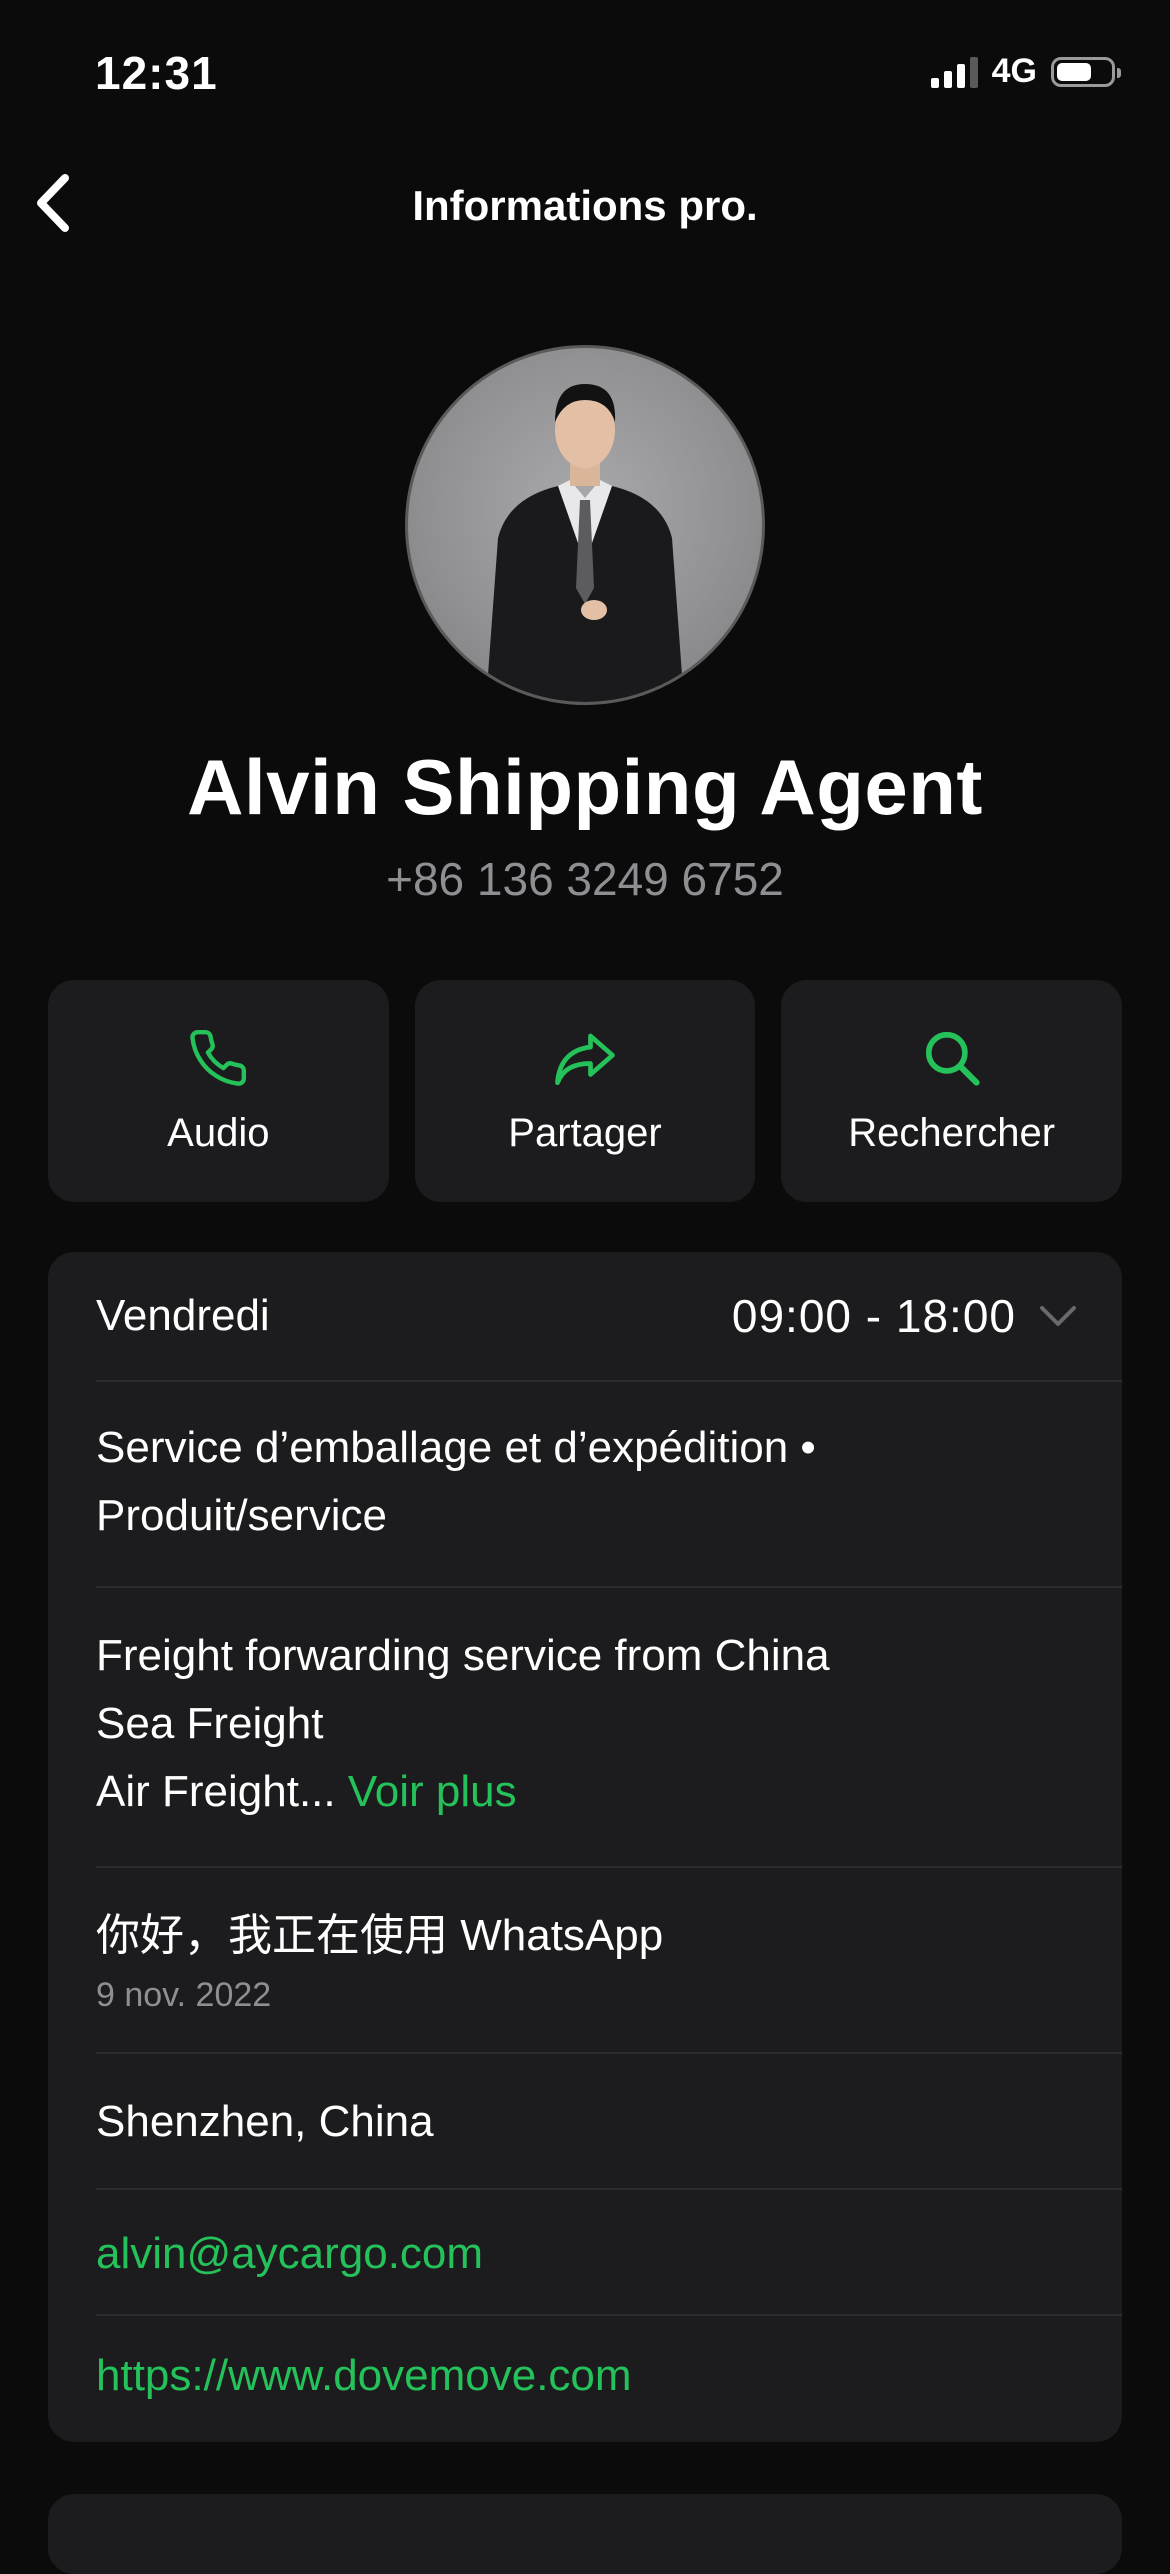  Describe the element at coordinates (218, 1132) in the screenshot. I see `audio-label: Audio` at that location.